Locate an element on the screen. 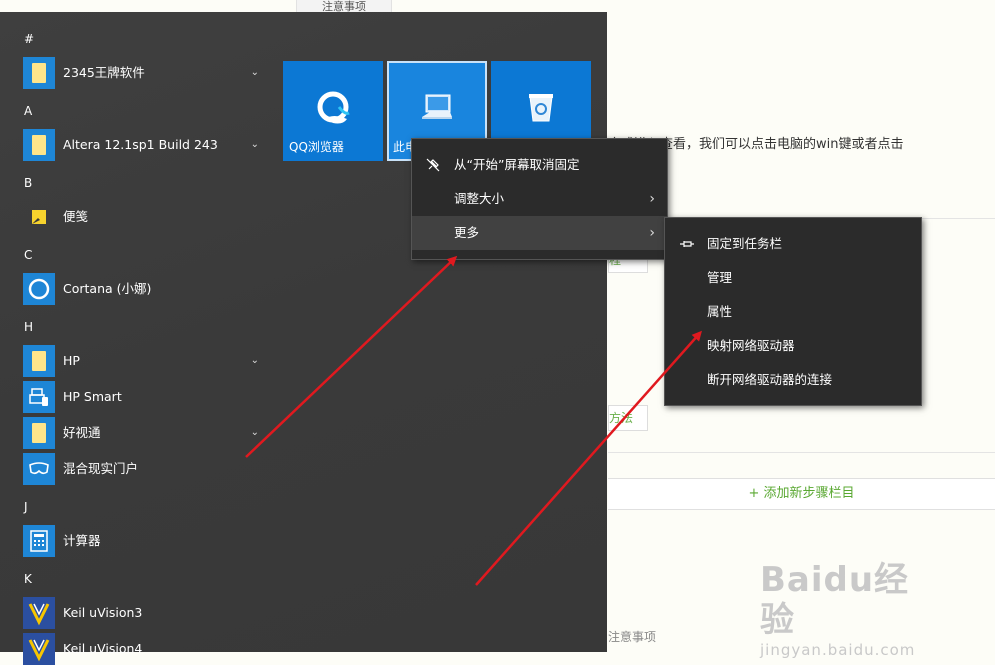 The height and width of the screenshot is (665, 995). app-label: 好视通 is located at coordinates (82, 432).